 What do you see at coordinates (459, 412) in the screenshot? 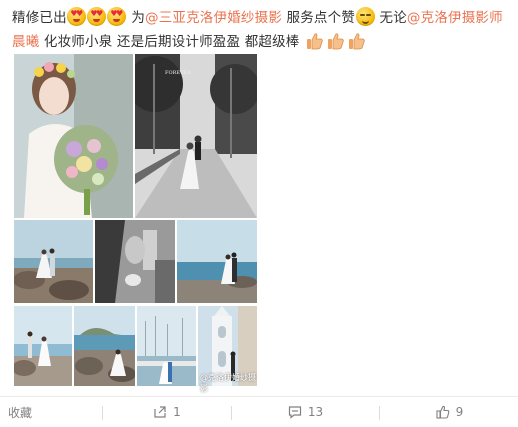
I see `like-count: 9` at bounding box center [459, 412].